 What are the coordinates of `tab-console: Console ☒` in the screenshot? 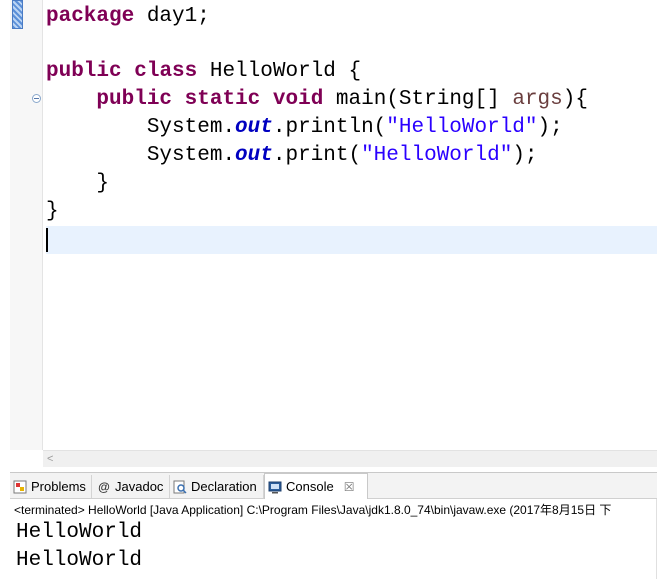 It's located at (316, 486).